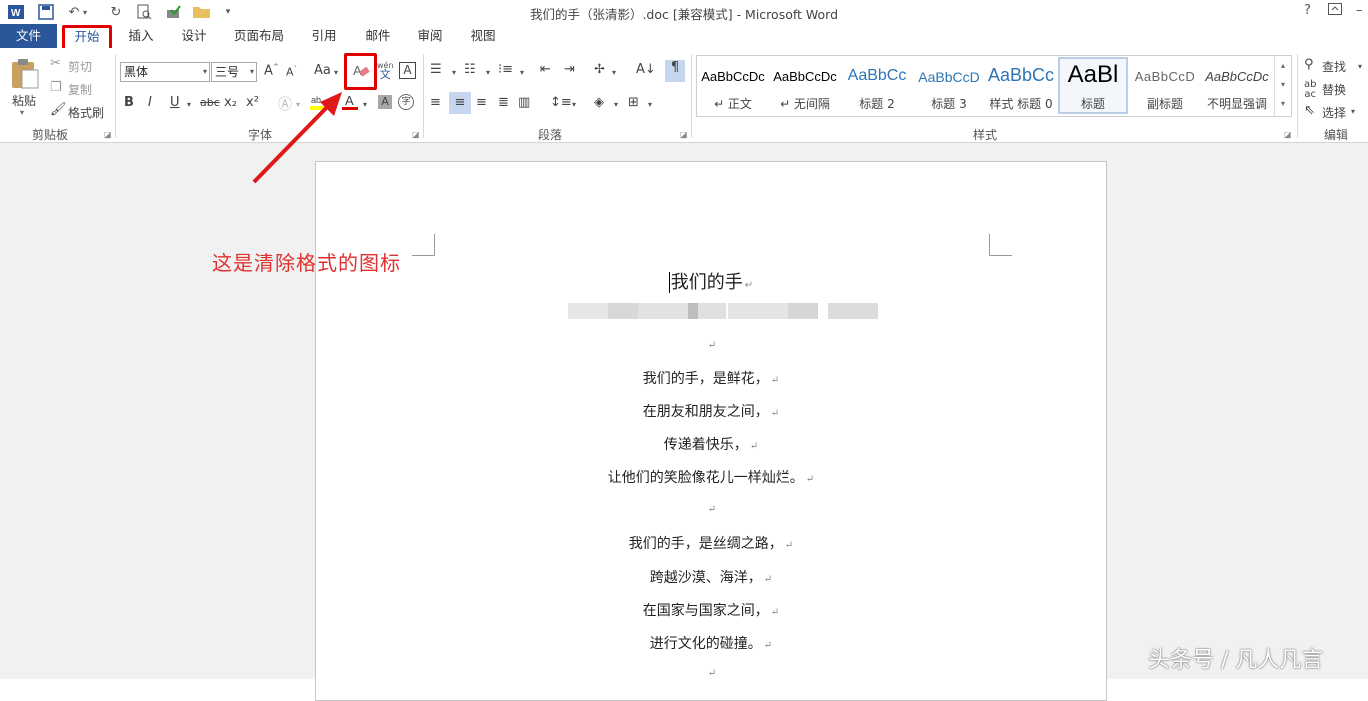 This screenshot has height=701, width=1368. What do you see at coordinates (545, 69) in the screenshot?
I see `decrease-indent-icon: ⇤` at bounding box center [545, 69].